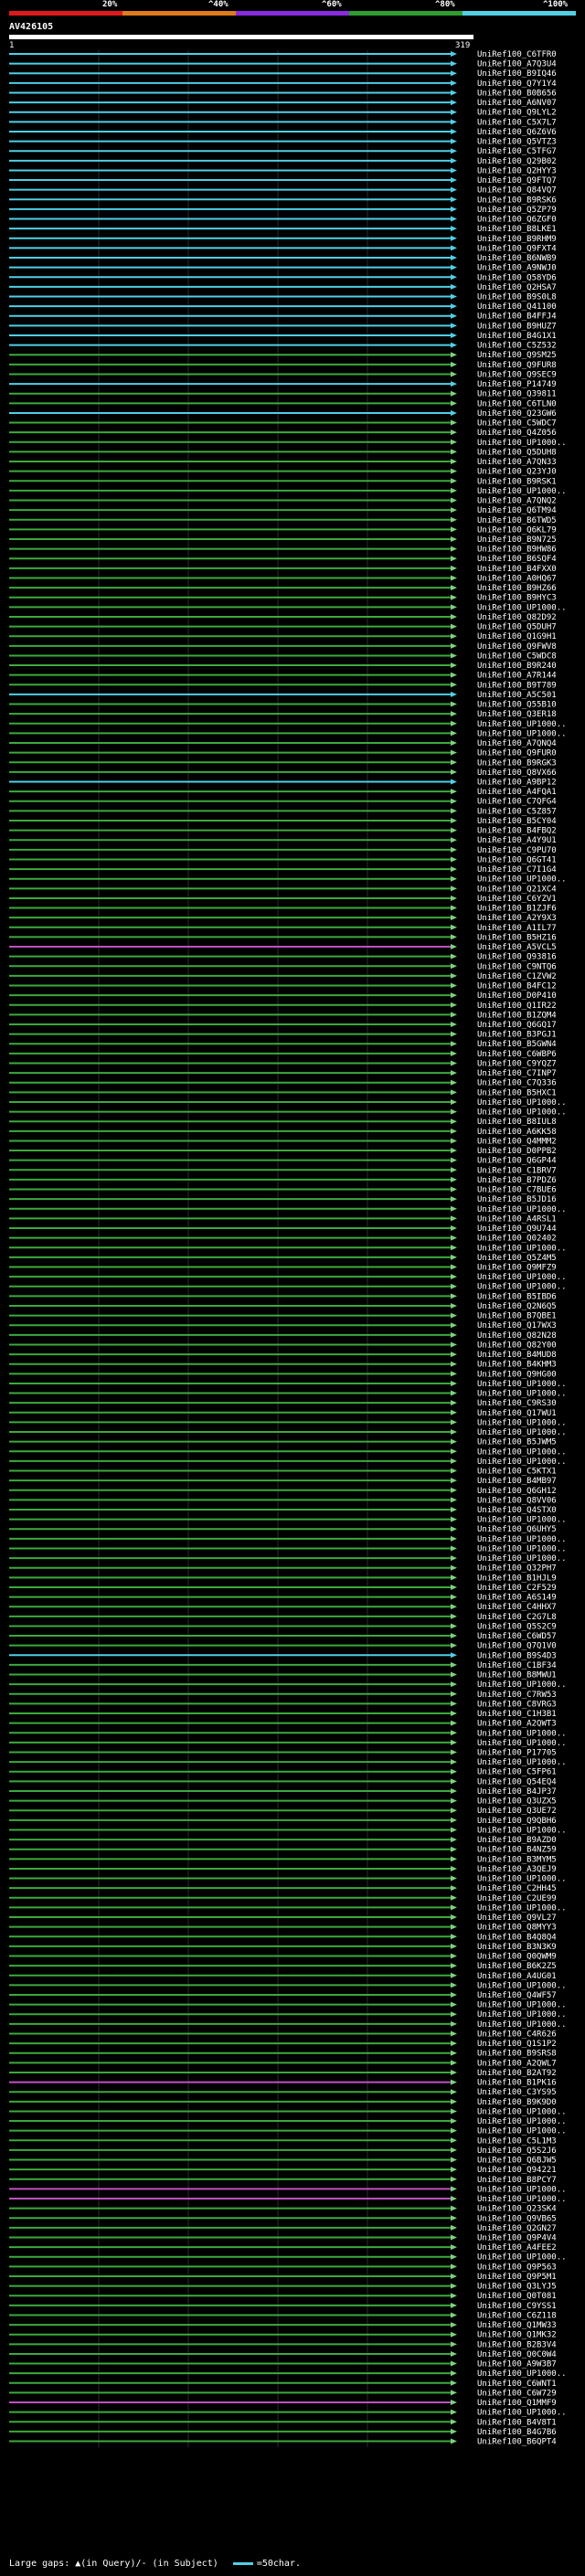 This screenshot has height=2576, width=585. I want to click on hit-label: UniRef100_Q6GT41, so click(517, 859).